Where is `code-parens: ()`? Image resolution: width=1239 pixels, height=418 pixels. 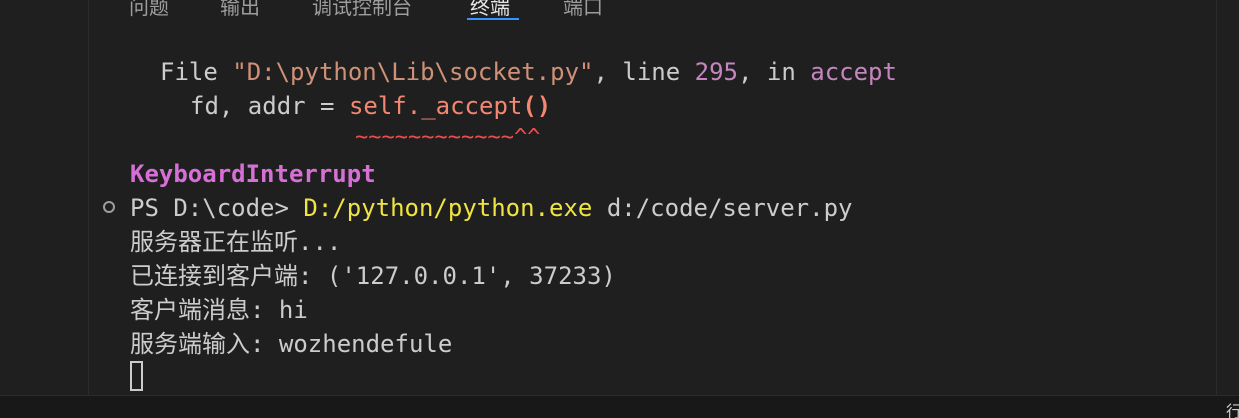 code-parens: () is located at coordinates (537, 106).